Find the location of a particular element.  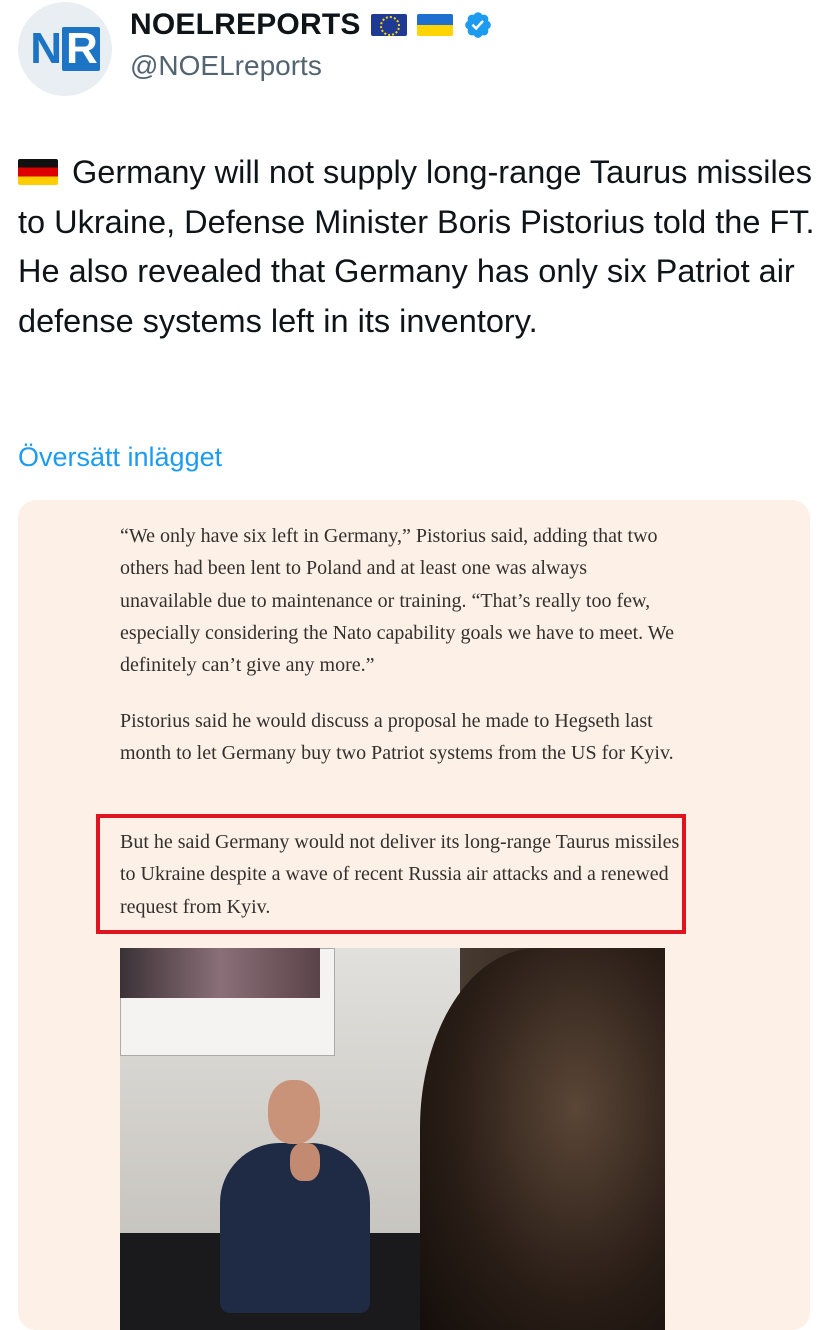

logo-letter-n: N is located at coordinates (46, 48).